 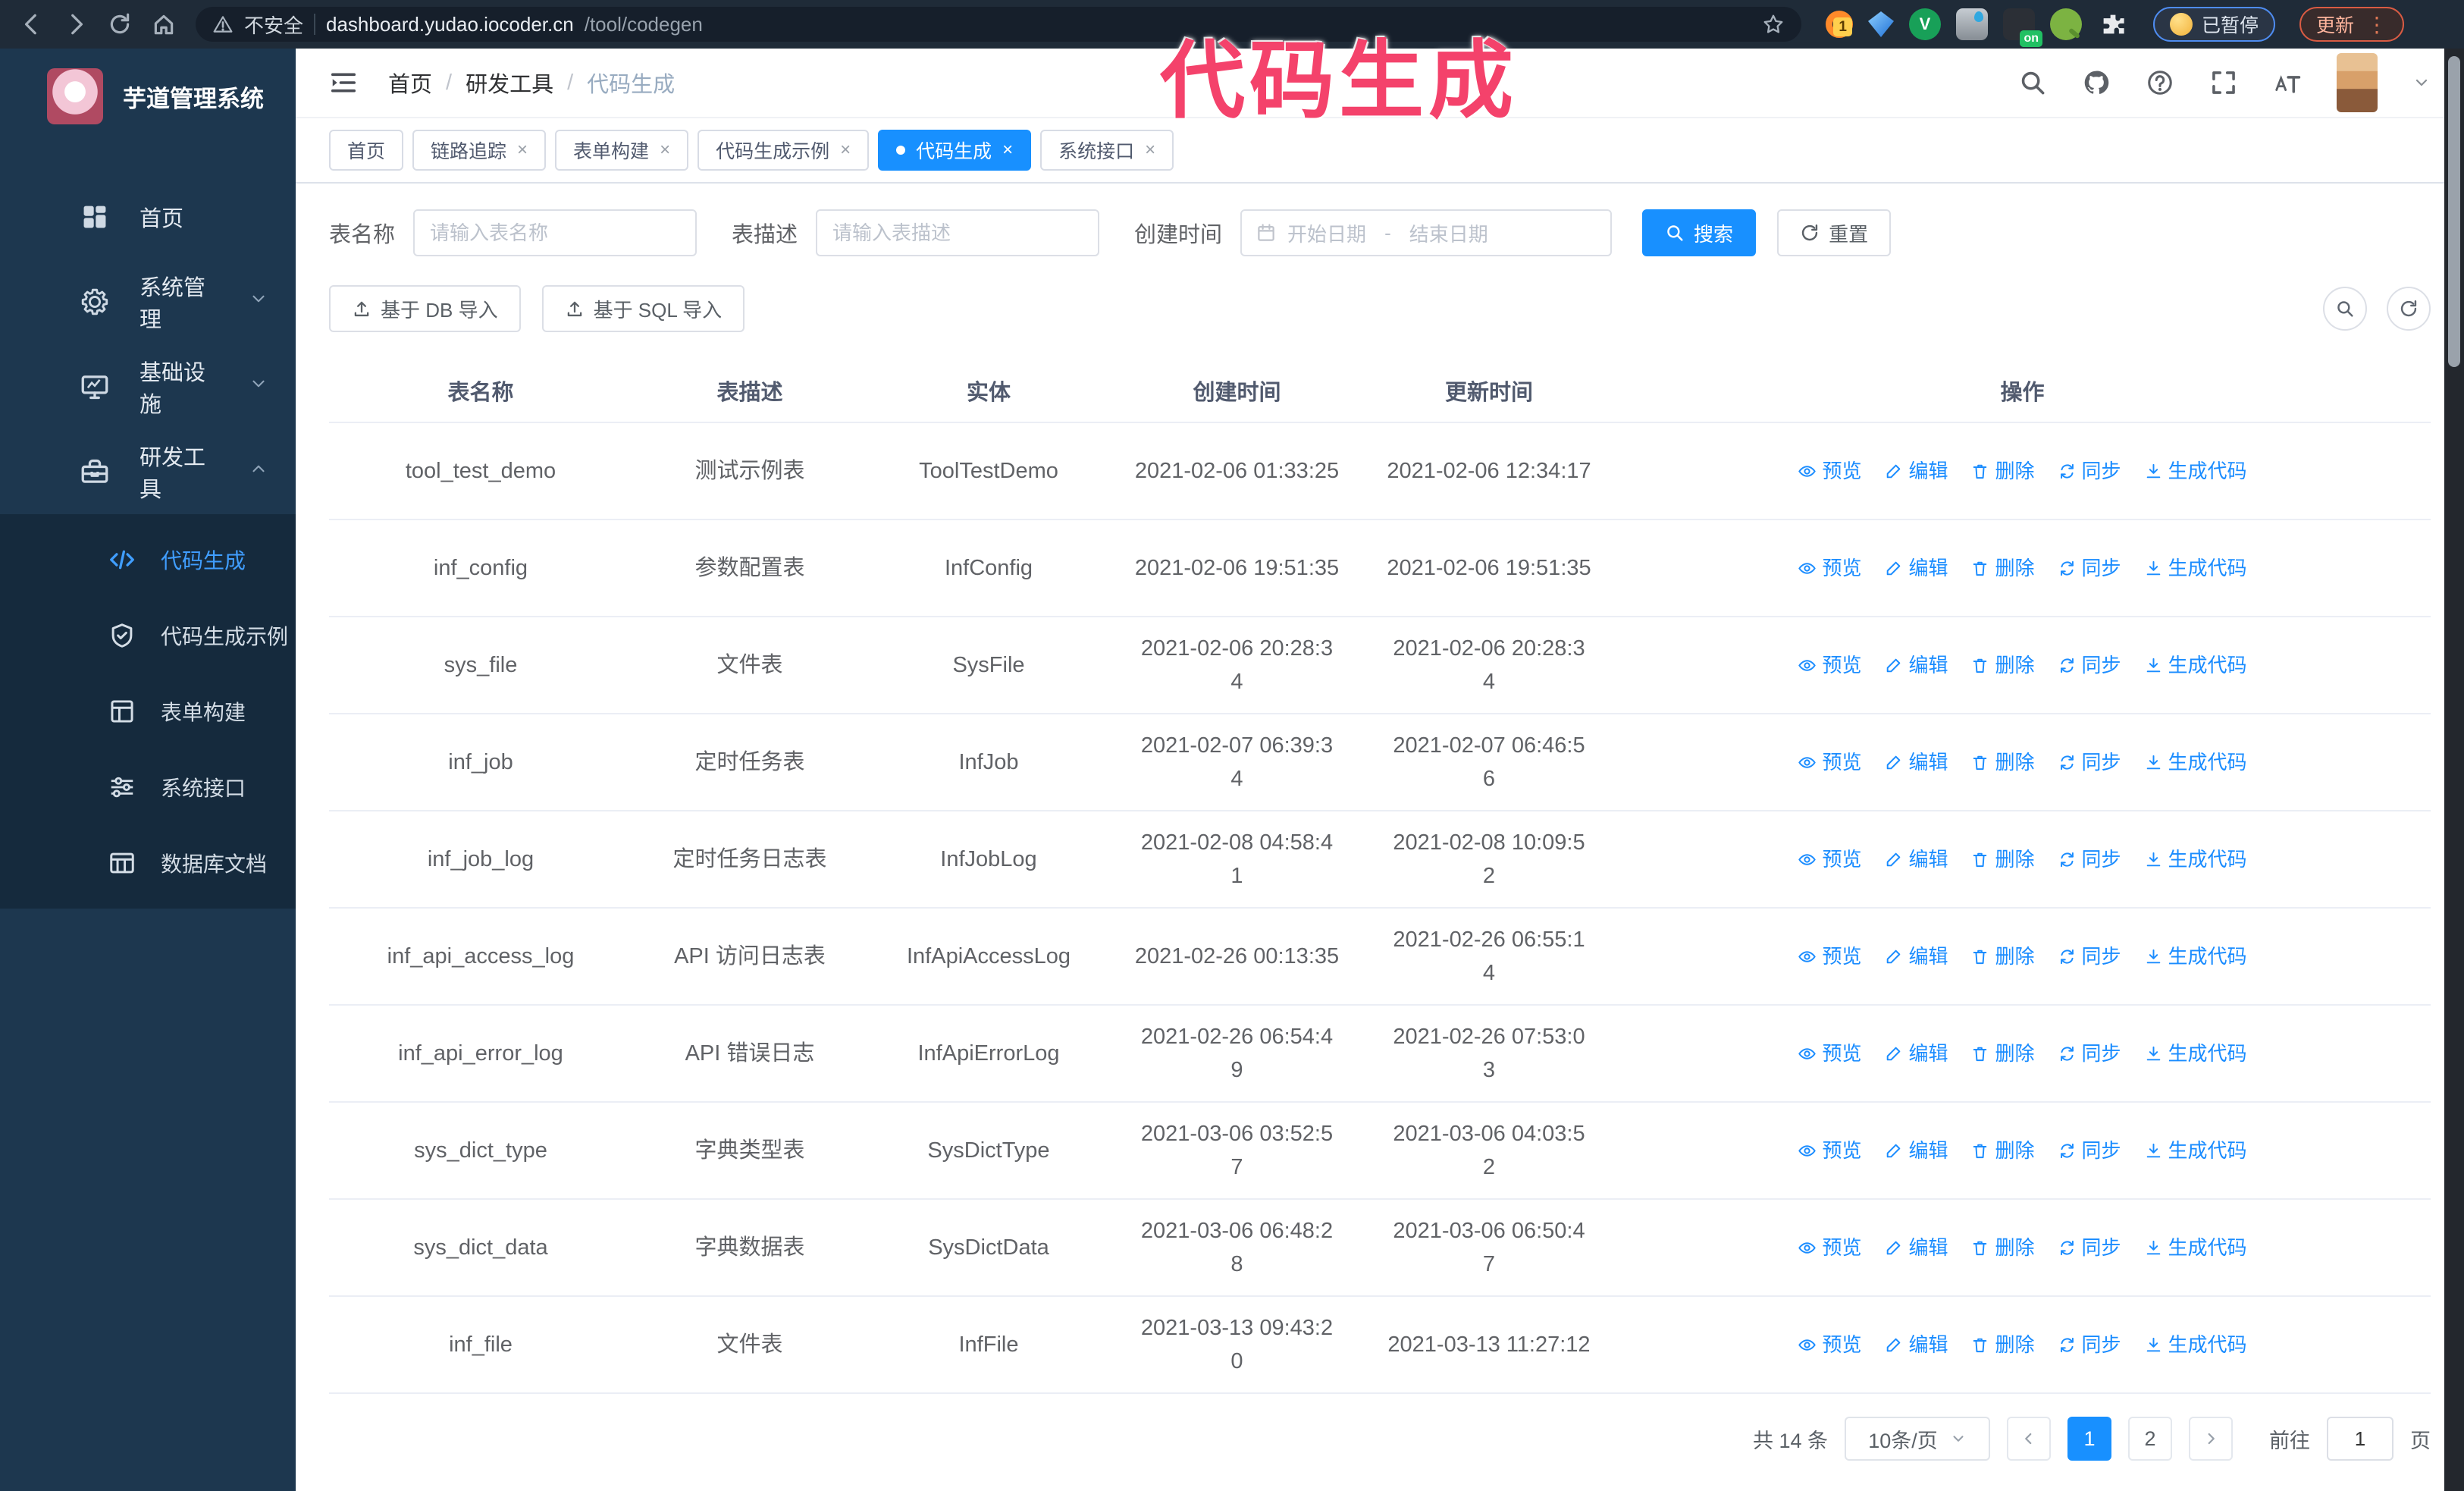 What do you see at coordinates (2029, 1439) in the screenshot?
I see `prev-page-button` at bounding box center [2029, 1439].